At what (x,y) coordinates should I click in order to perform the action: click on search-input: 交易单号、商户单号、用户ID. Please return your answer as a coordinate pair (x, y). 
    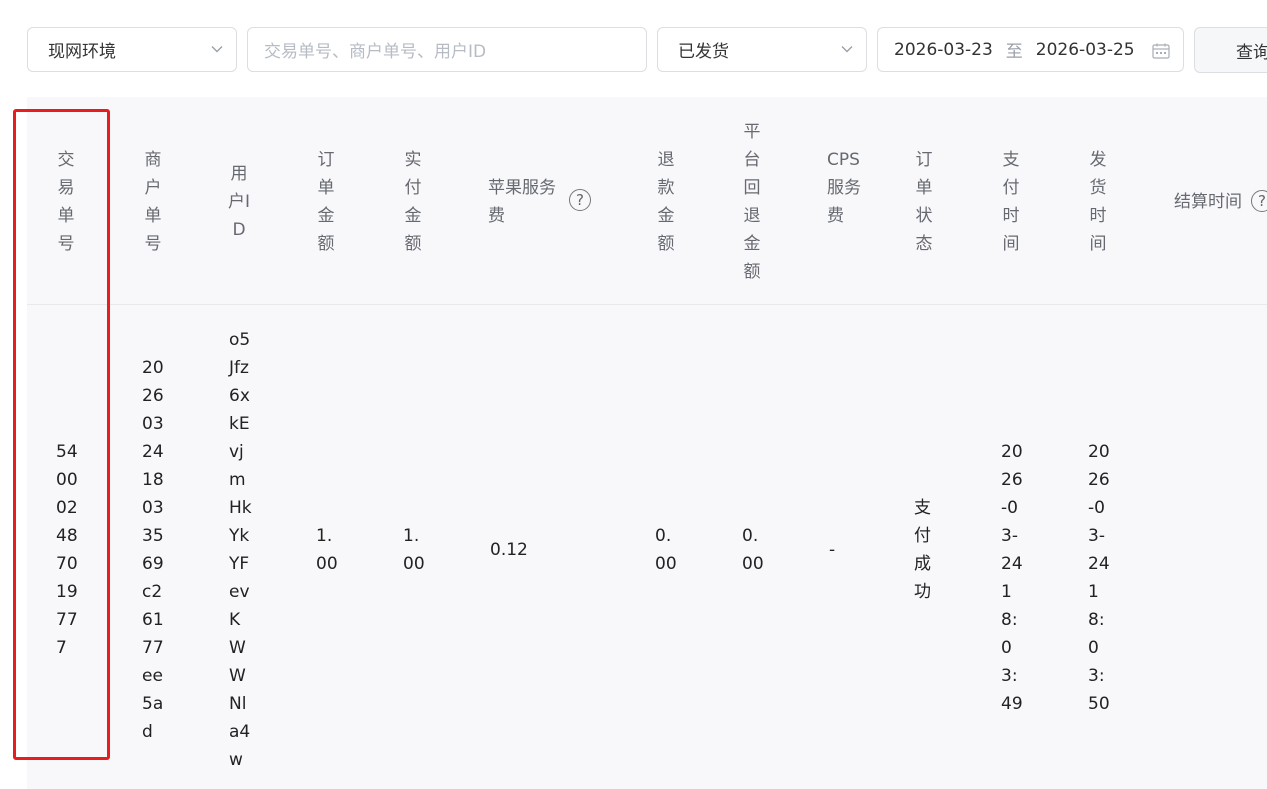
    Looking at the image, I should click on (447, 49).